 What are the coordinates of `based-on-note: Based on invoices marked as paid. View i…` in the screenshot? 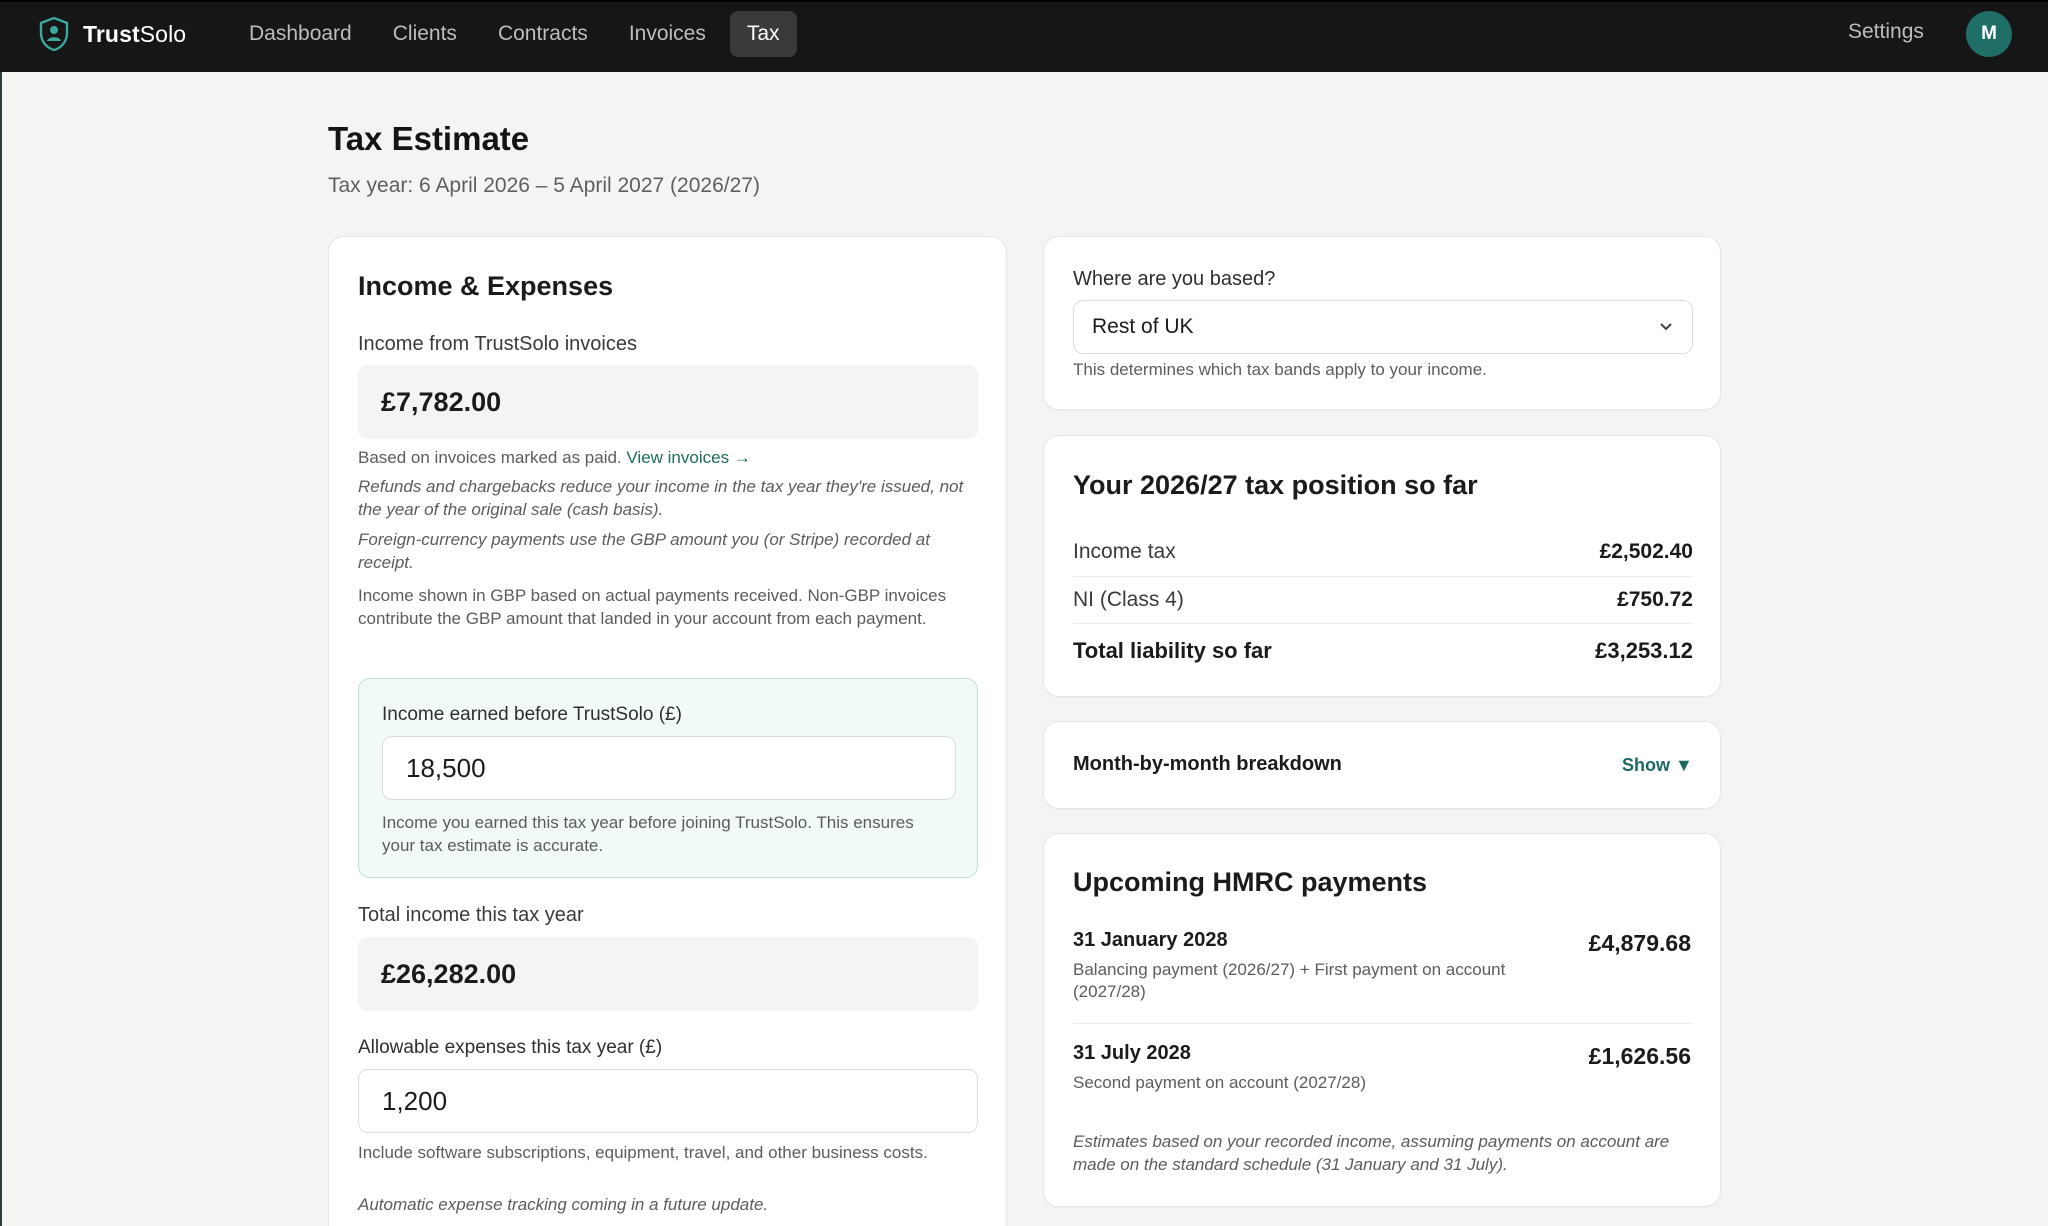 It's located at (673, 457).